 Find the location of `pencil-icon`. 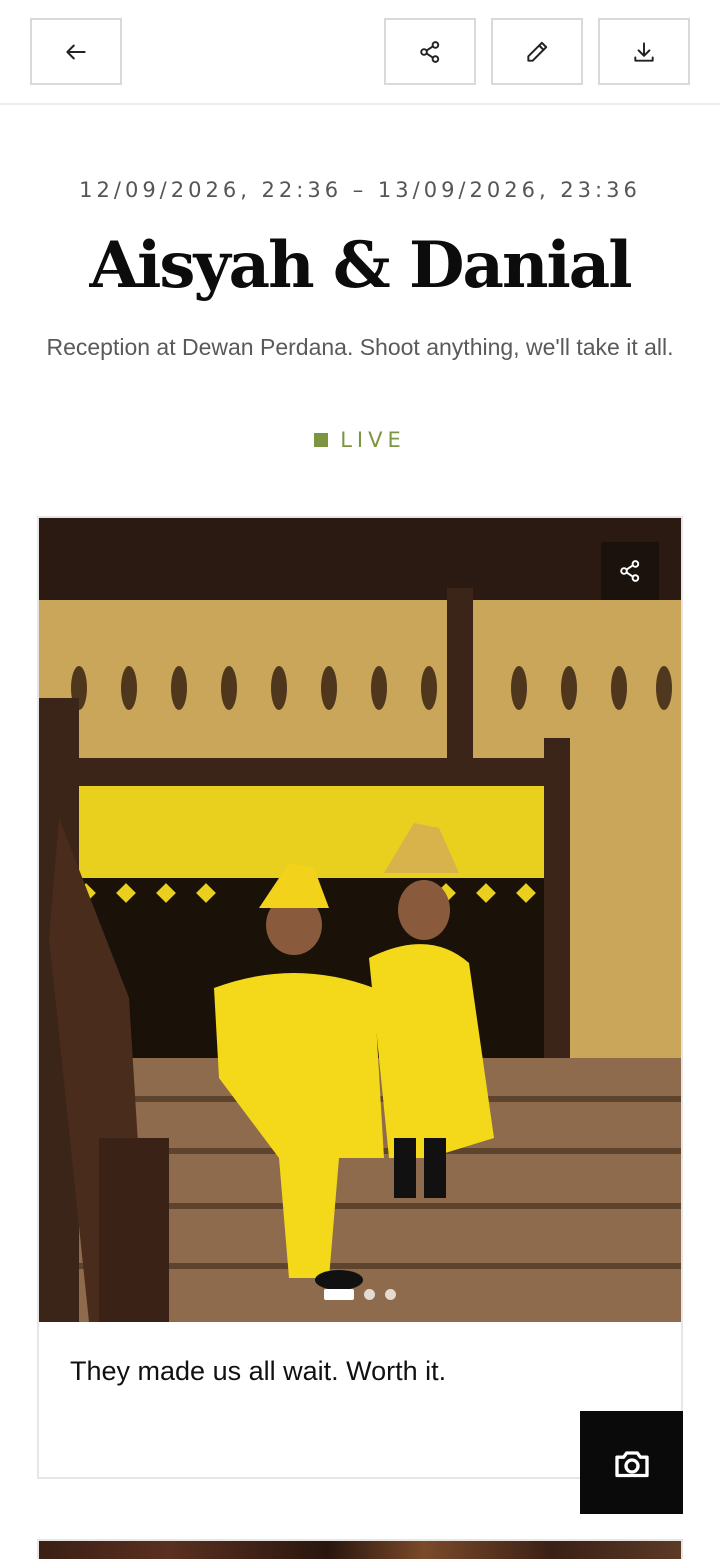

pencil-icon is located at coordinates (537, 51).